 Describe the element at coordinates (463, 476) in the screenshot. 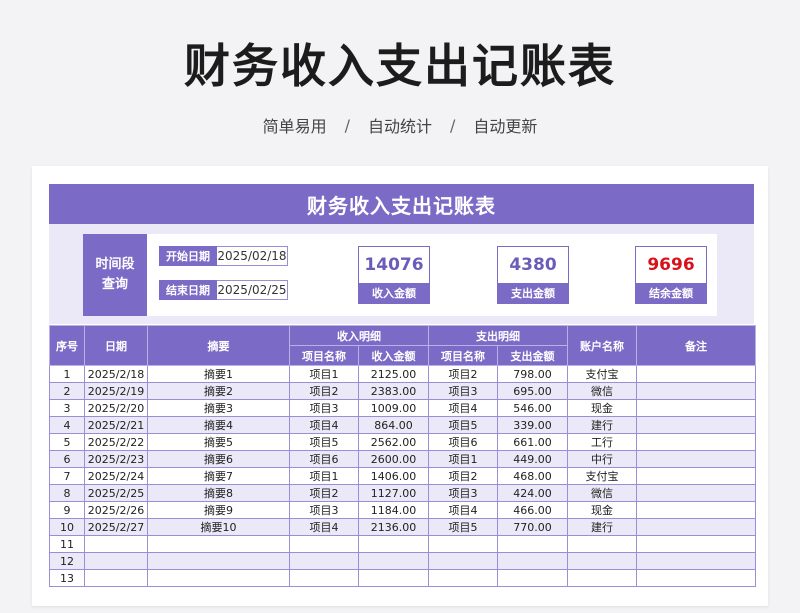

I see `cell-expense-item: 项目2` at that location.